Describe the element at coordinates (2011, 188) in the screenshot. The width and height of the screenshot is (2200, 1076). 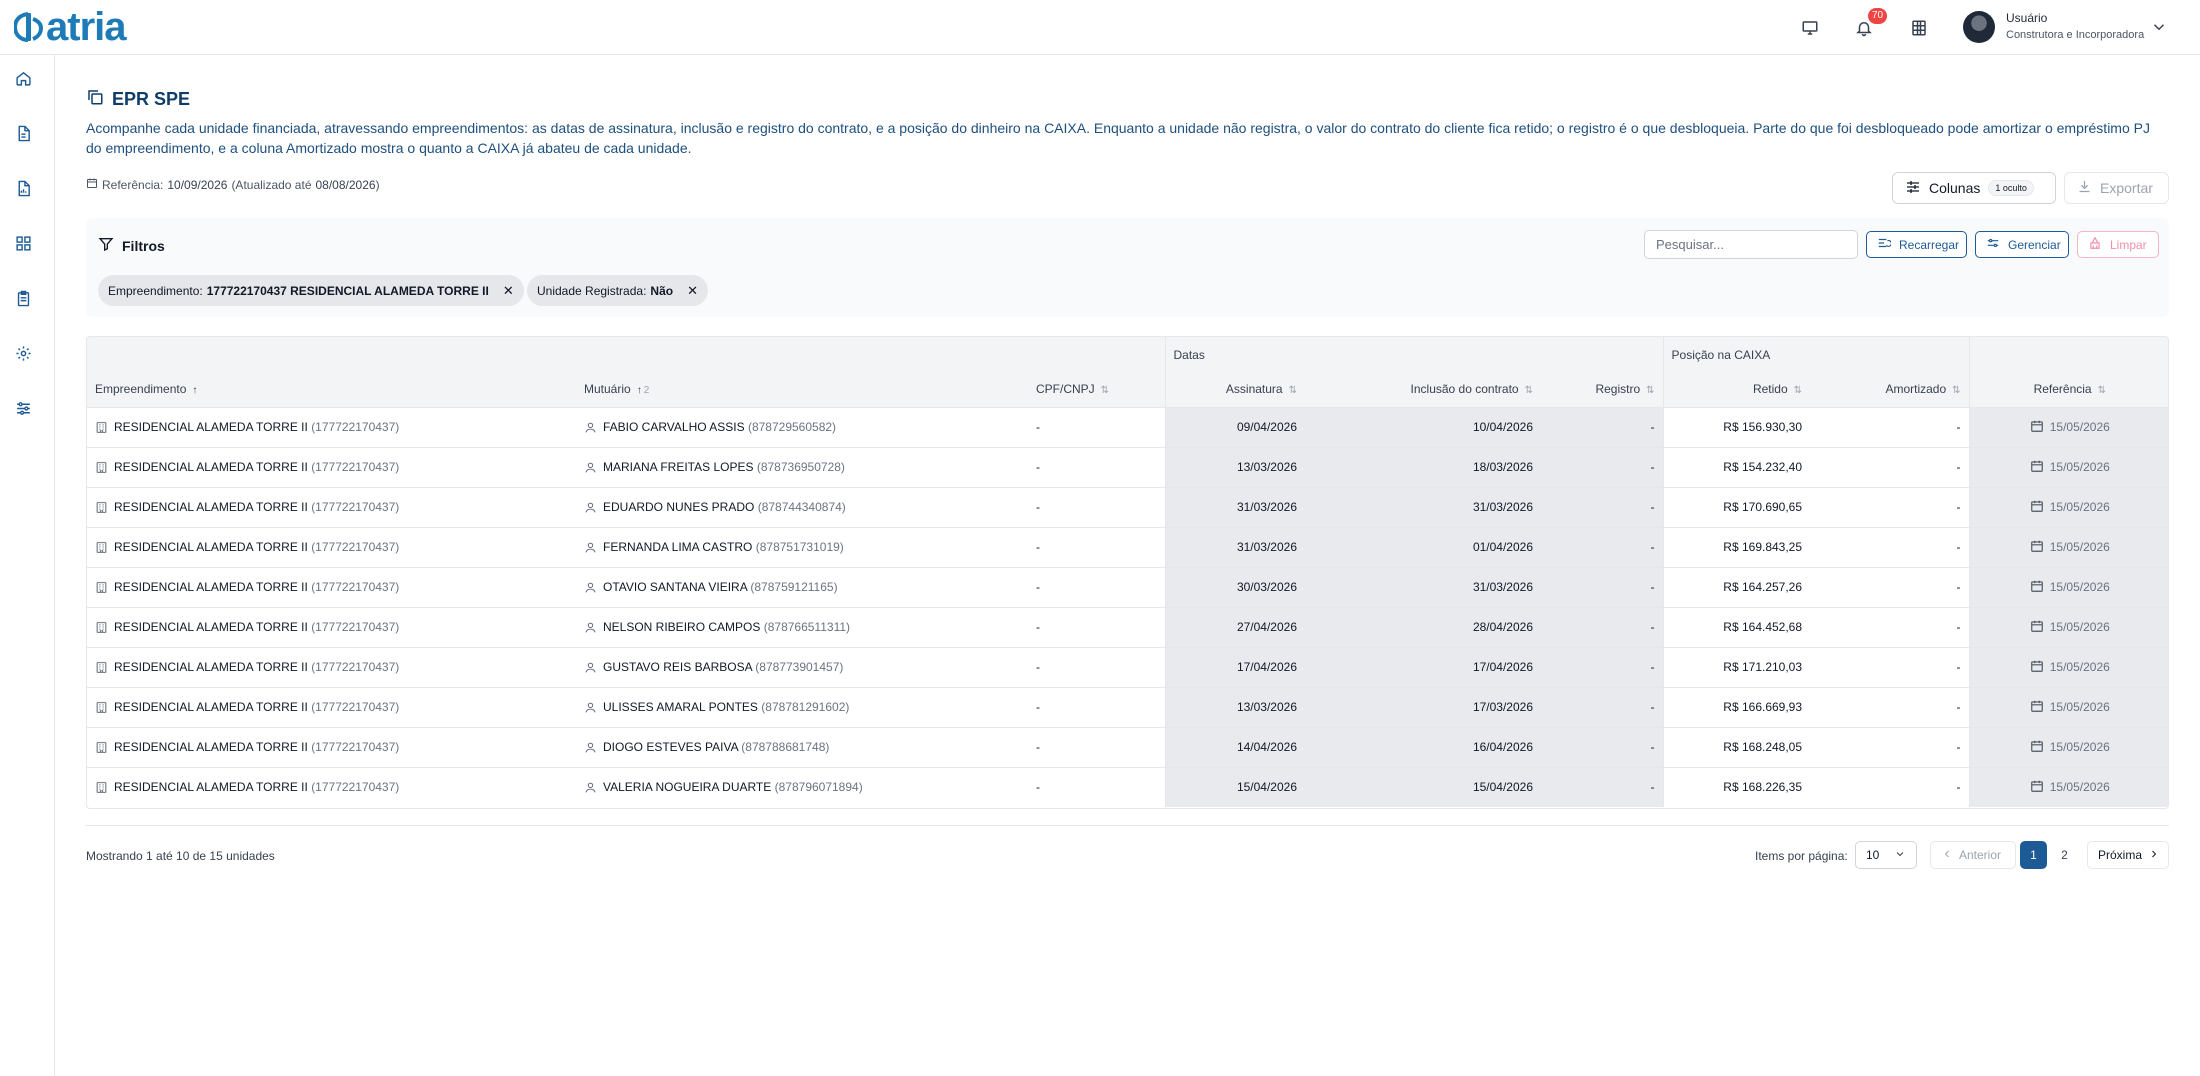
I see `columns-hidden-badge: 1 oculto` at that location.